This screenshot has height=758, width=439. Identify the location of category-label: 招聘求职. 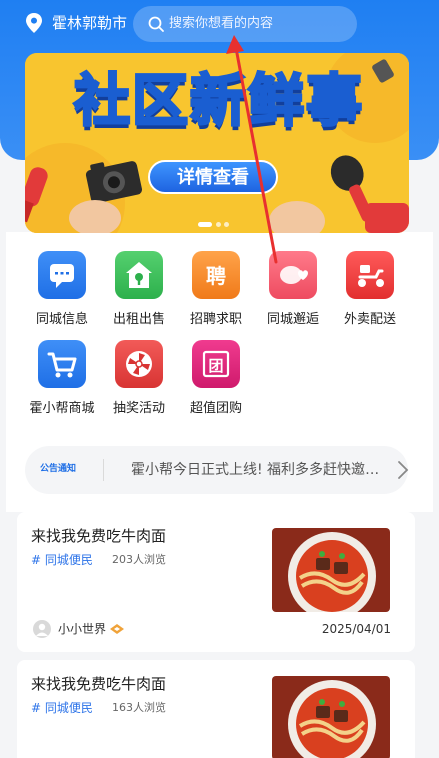
(215, 319).